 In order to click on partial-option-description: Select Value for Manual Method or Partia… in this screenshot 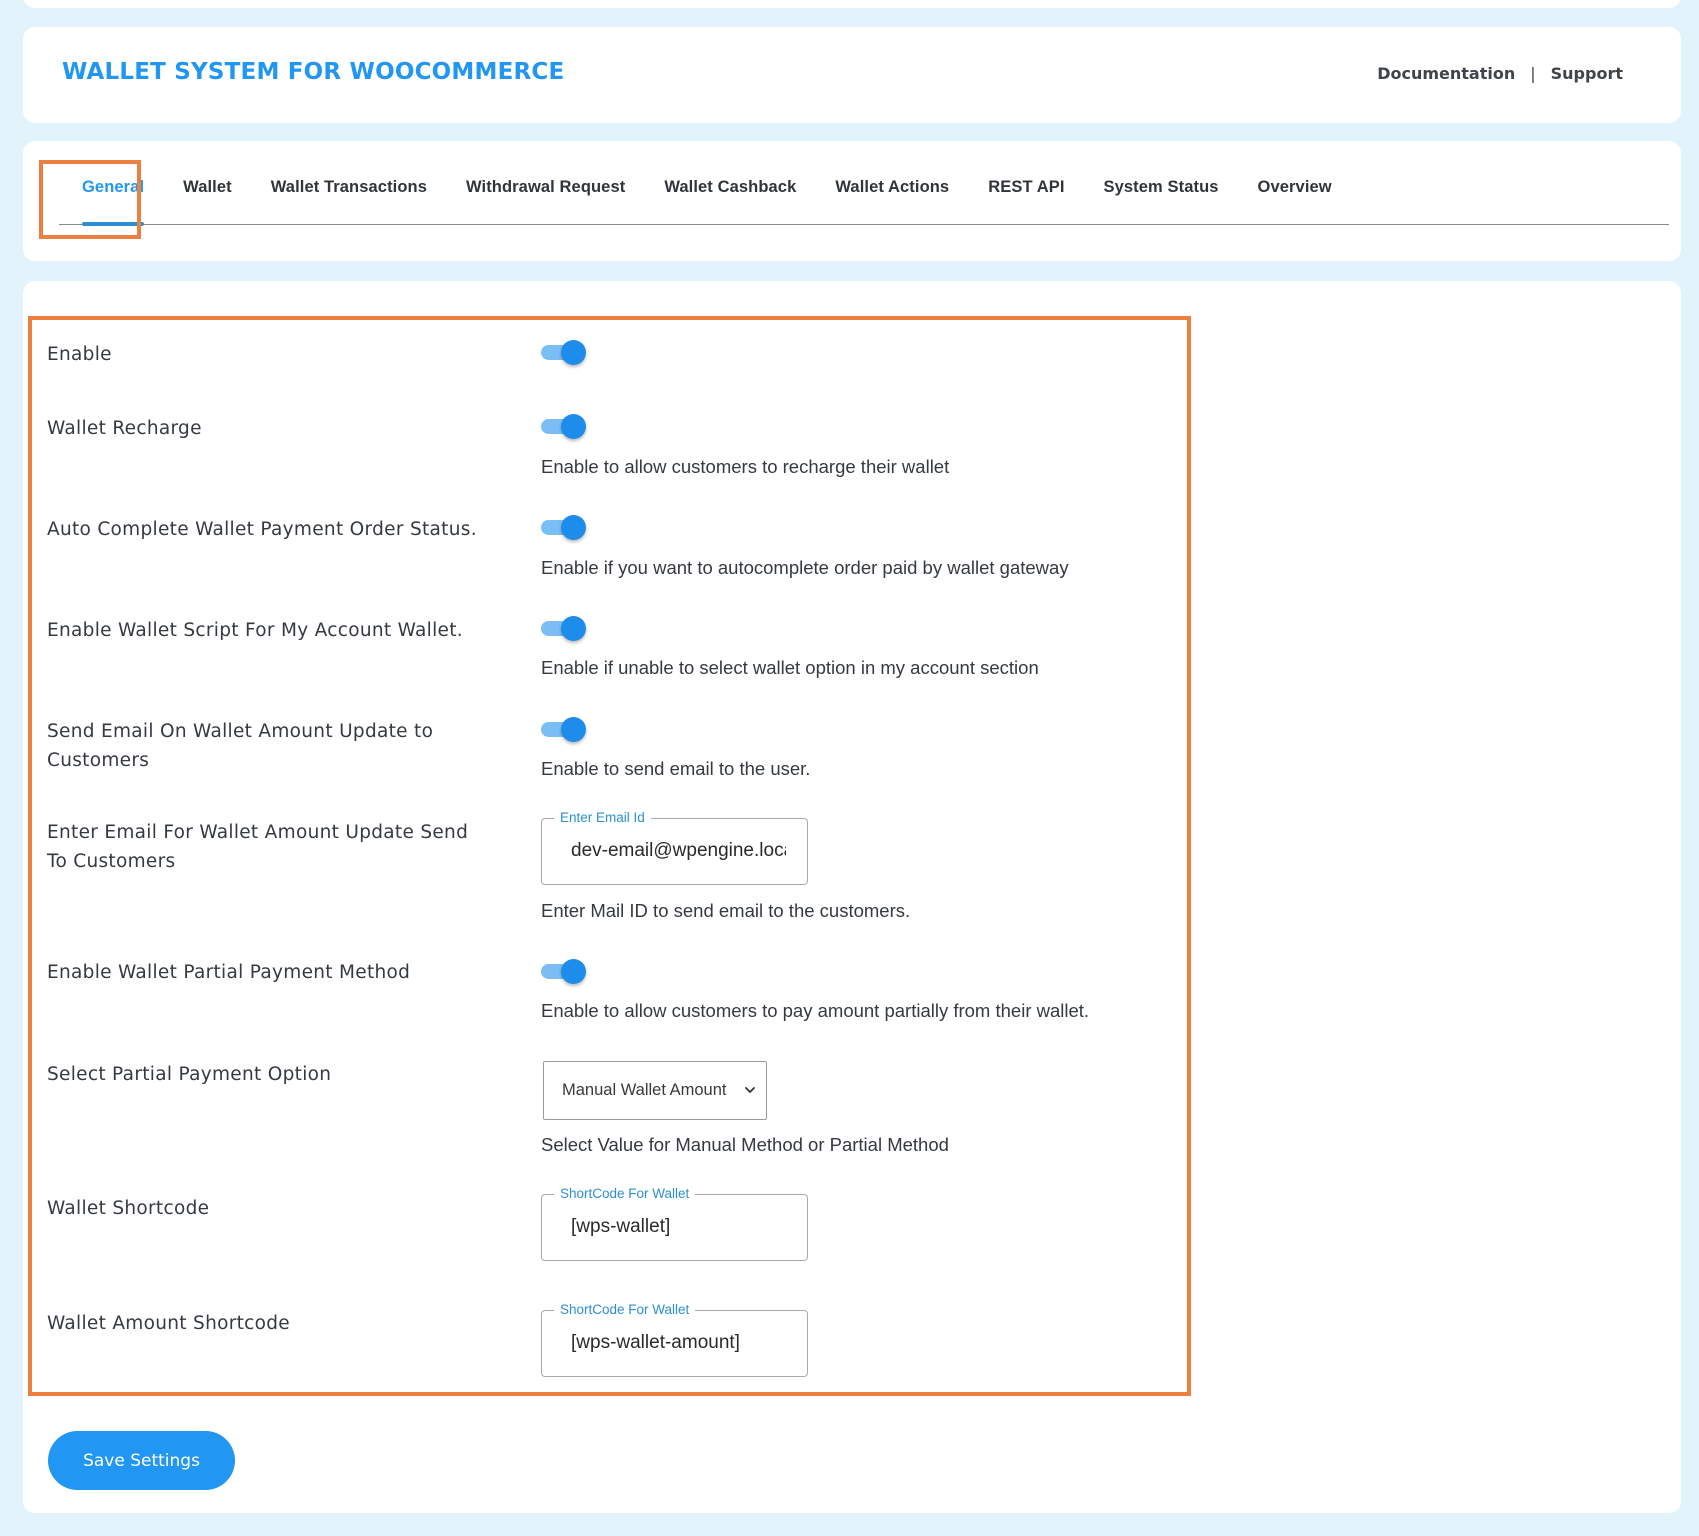, I will do `click(745, 1144)`.